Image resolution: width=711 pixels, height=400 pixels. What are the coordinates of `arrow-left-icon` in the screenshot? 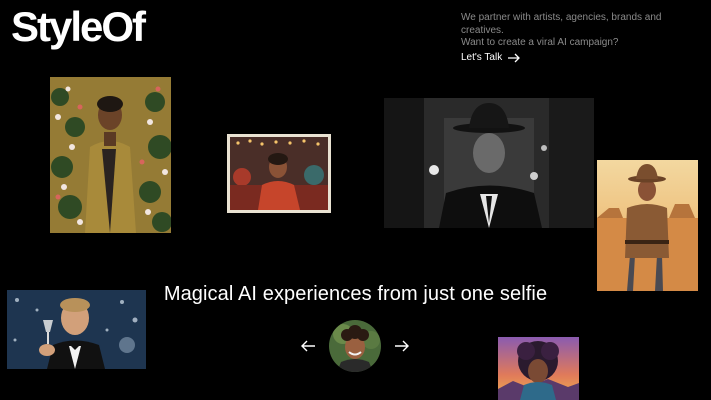 It's located at (308, 346).